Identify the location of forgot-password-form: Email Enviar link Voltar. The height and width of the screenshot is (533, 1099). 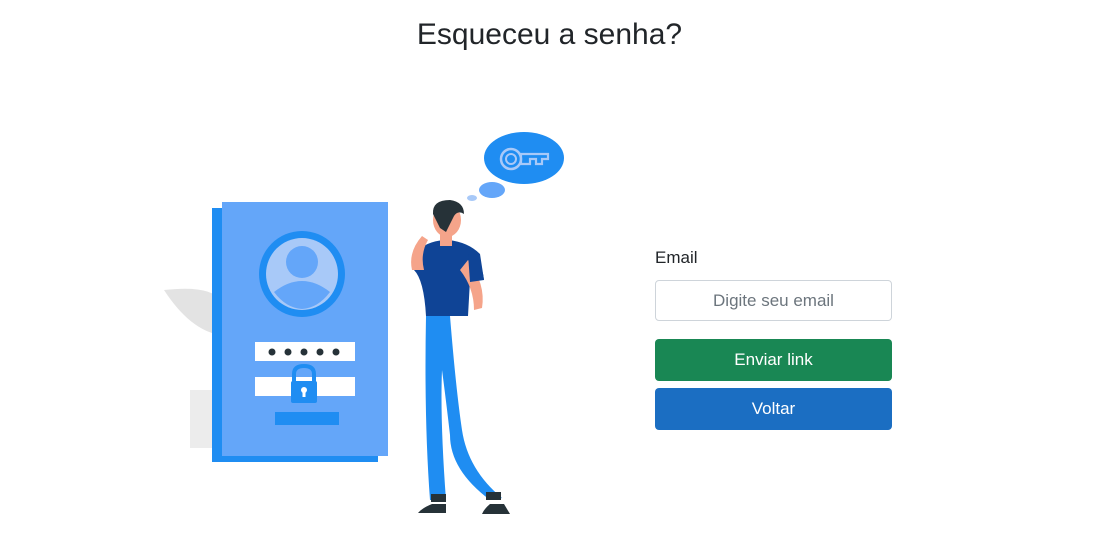
(773, 339).